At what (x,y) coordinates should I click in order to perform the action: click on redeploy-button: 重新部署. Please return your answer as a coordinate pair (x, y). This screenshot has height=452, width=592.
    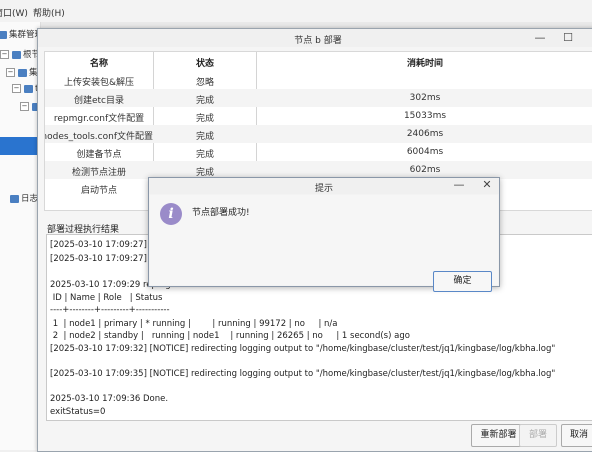
    Looking at the image, I should click on (498, 435).